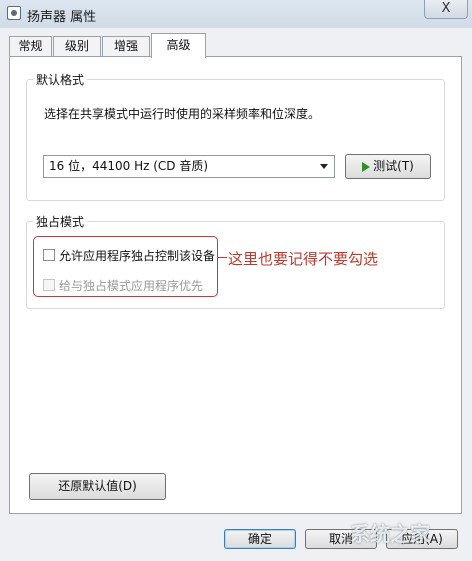 This screenshot has width=472, height=561. What do you see at coordinates (366, 166) in the screenshot?
I see `play-icon` at bounding box center [366, 166].